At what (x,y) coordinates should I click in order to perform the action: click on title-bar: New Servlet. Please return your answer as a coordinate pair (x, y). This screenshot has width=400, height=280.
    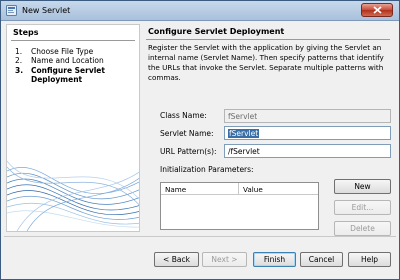
    Looking at the image, I should click on (200, 11).